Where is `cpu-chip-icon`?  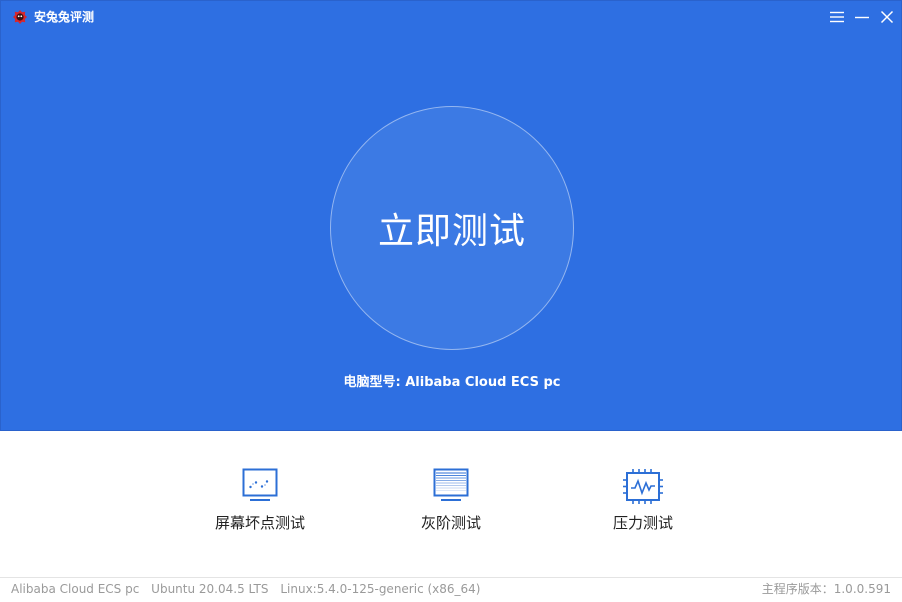 cpu-chip-icon is located at coordinates (643, 486).